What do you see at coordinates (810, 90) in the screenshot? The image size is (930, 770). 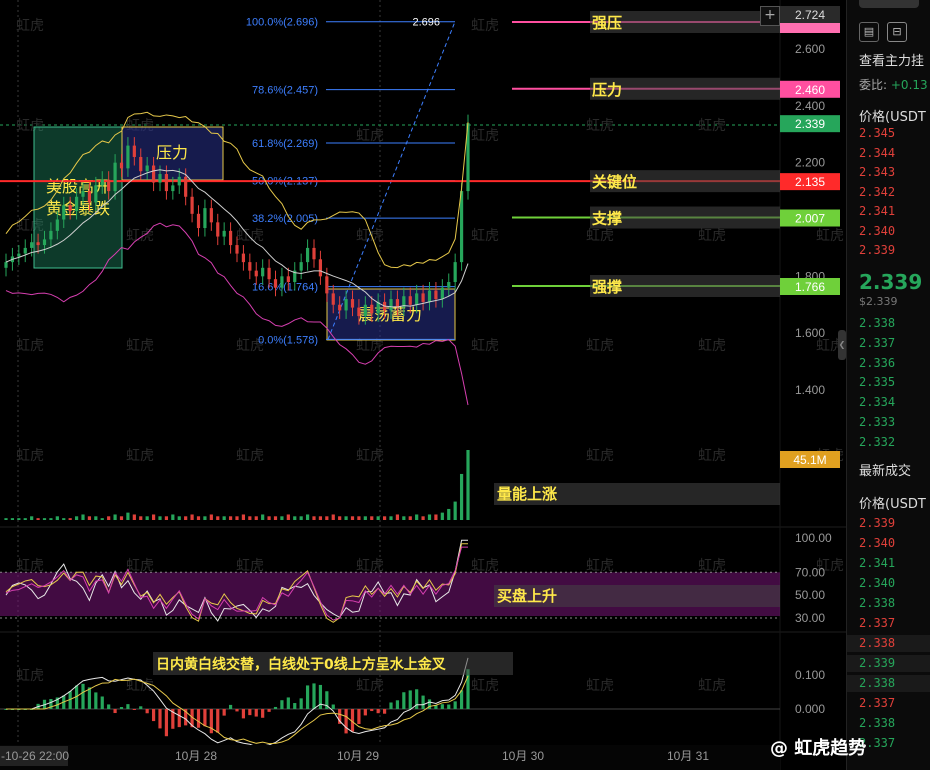 I see `price-tag-text: 2.460` at bounding box center [810, 90].